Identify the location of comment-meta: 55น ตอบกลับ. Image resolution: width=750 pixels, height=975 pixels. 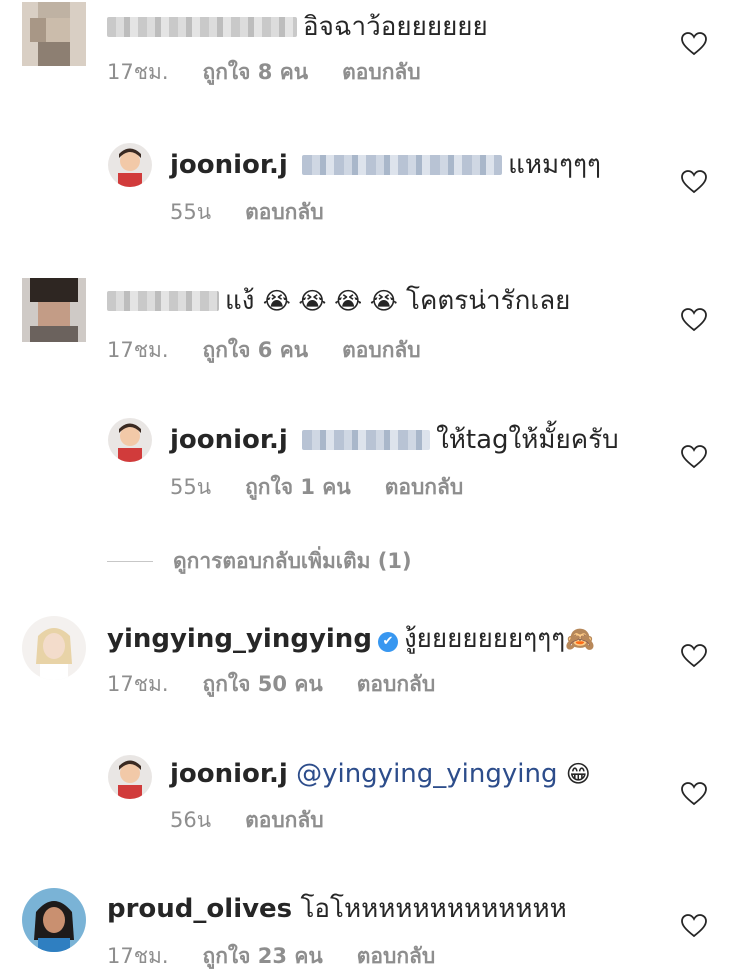
(247, 212).